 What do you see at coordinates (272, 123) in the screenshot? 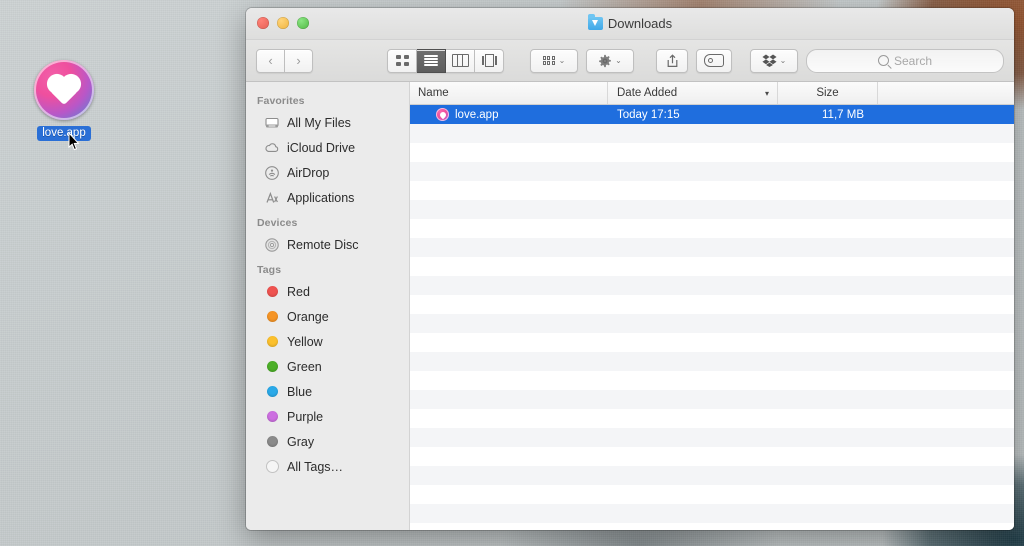
I see `all-my-files-icon` at bounding box center [272, 123].